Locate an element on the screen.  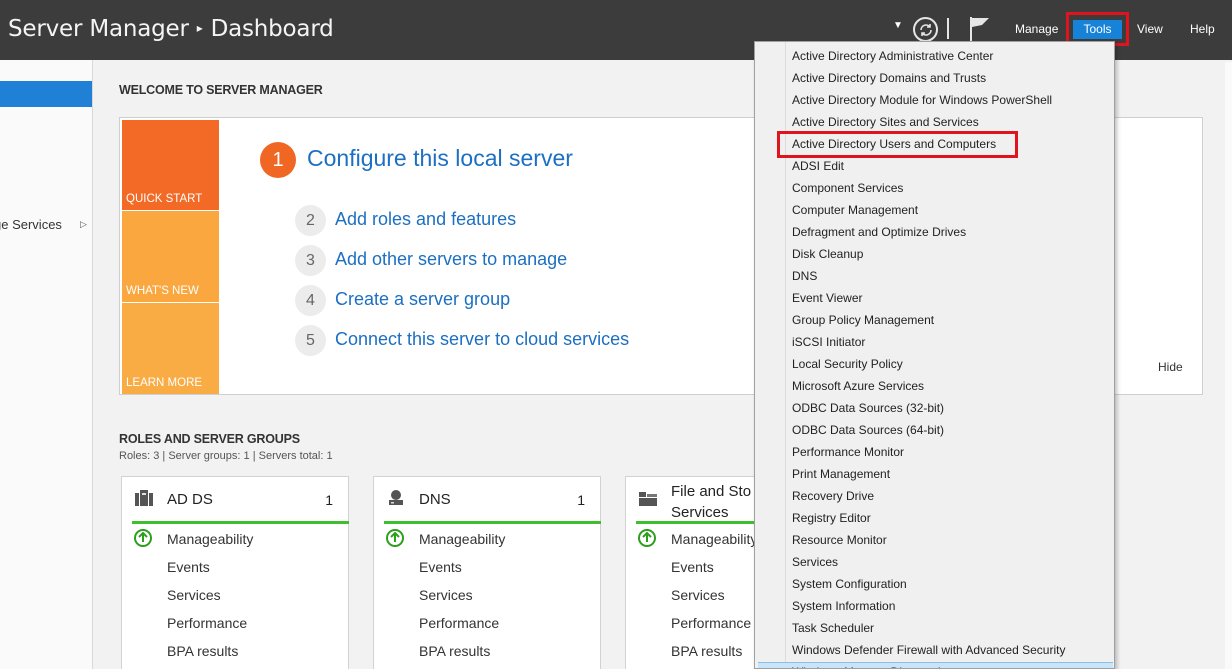
step-number: 5 is located at coordinates (310, 340).